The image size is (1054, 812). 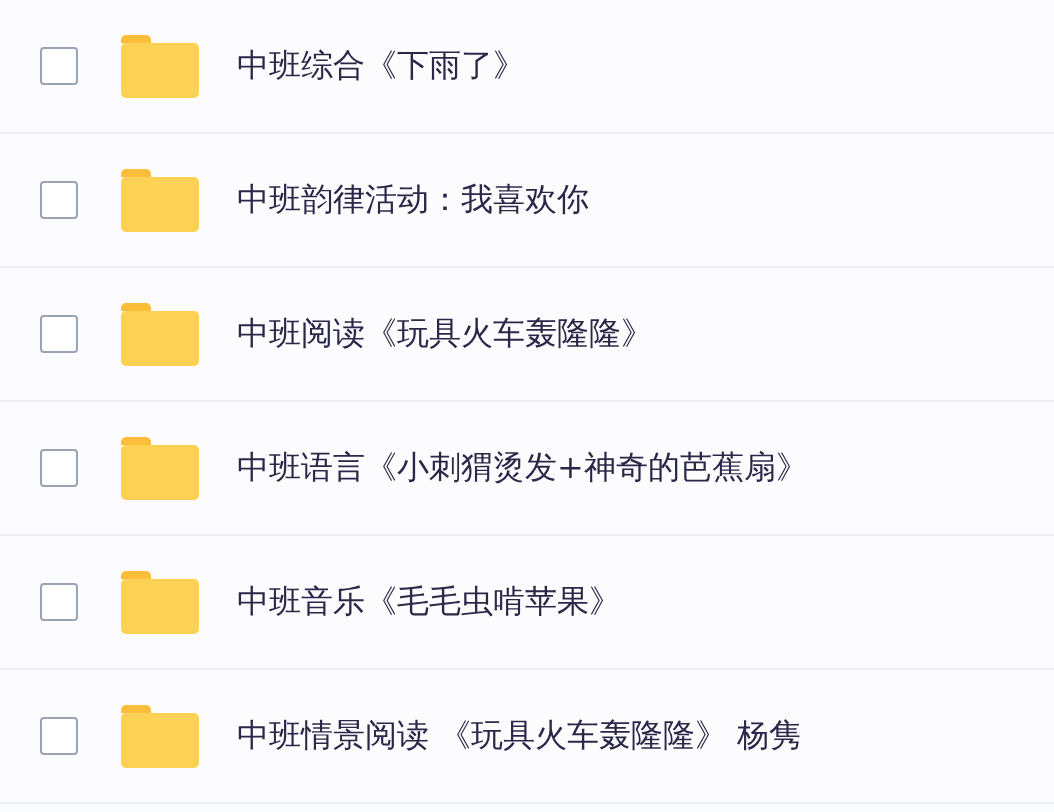 What do you see at coordinates (381, 66) in the screenshot?
I see `folder-name: 中班综合《下雨了》` at bounding box center [381, 66].